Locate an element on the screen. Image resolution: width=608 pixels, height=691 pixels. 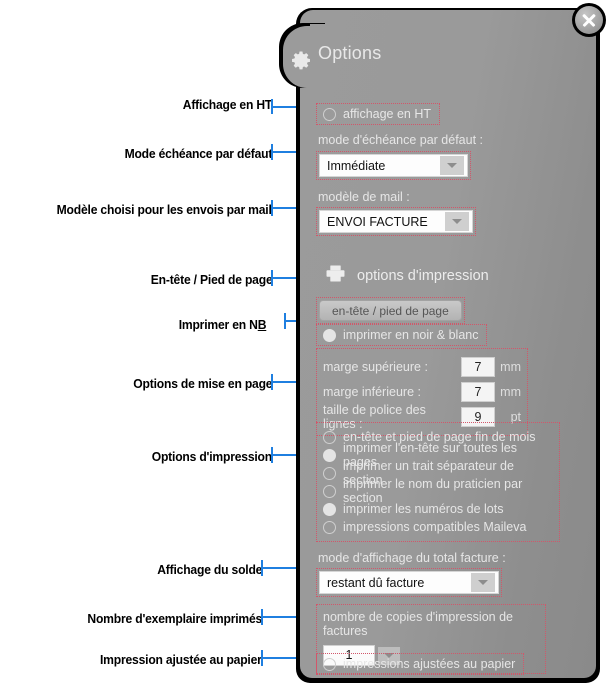
radio-trait-separateur is located at coordinates (329, 473).